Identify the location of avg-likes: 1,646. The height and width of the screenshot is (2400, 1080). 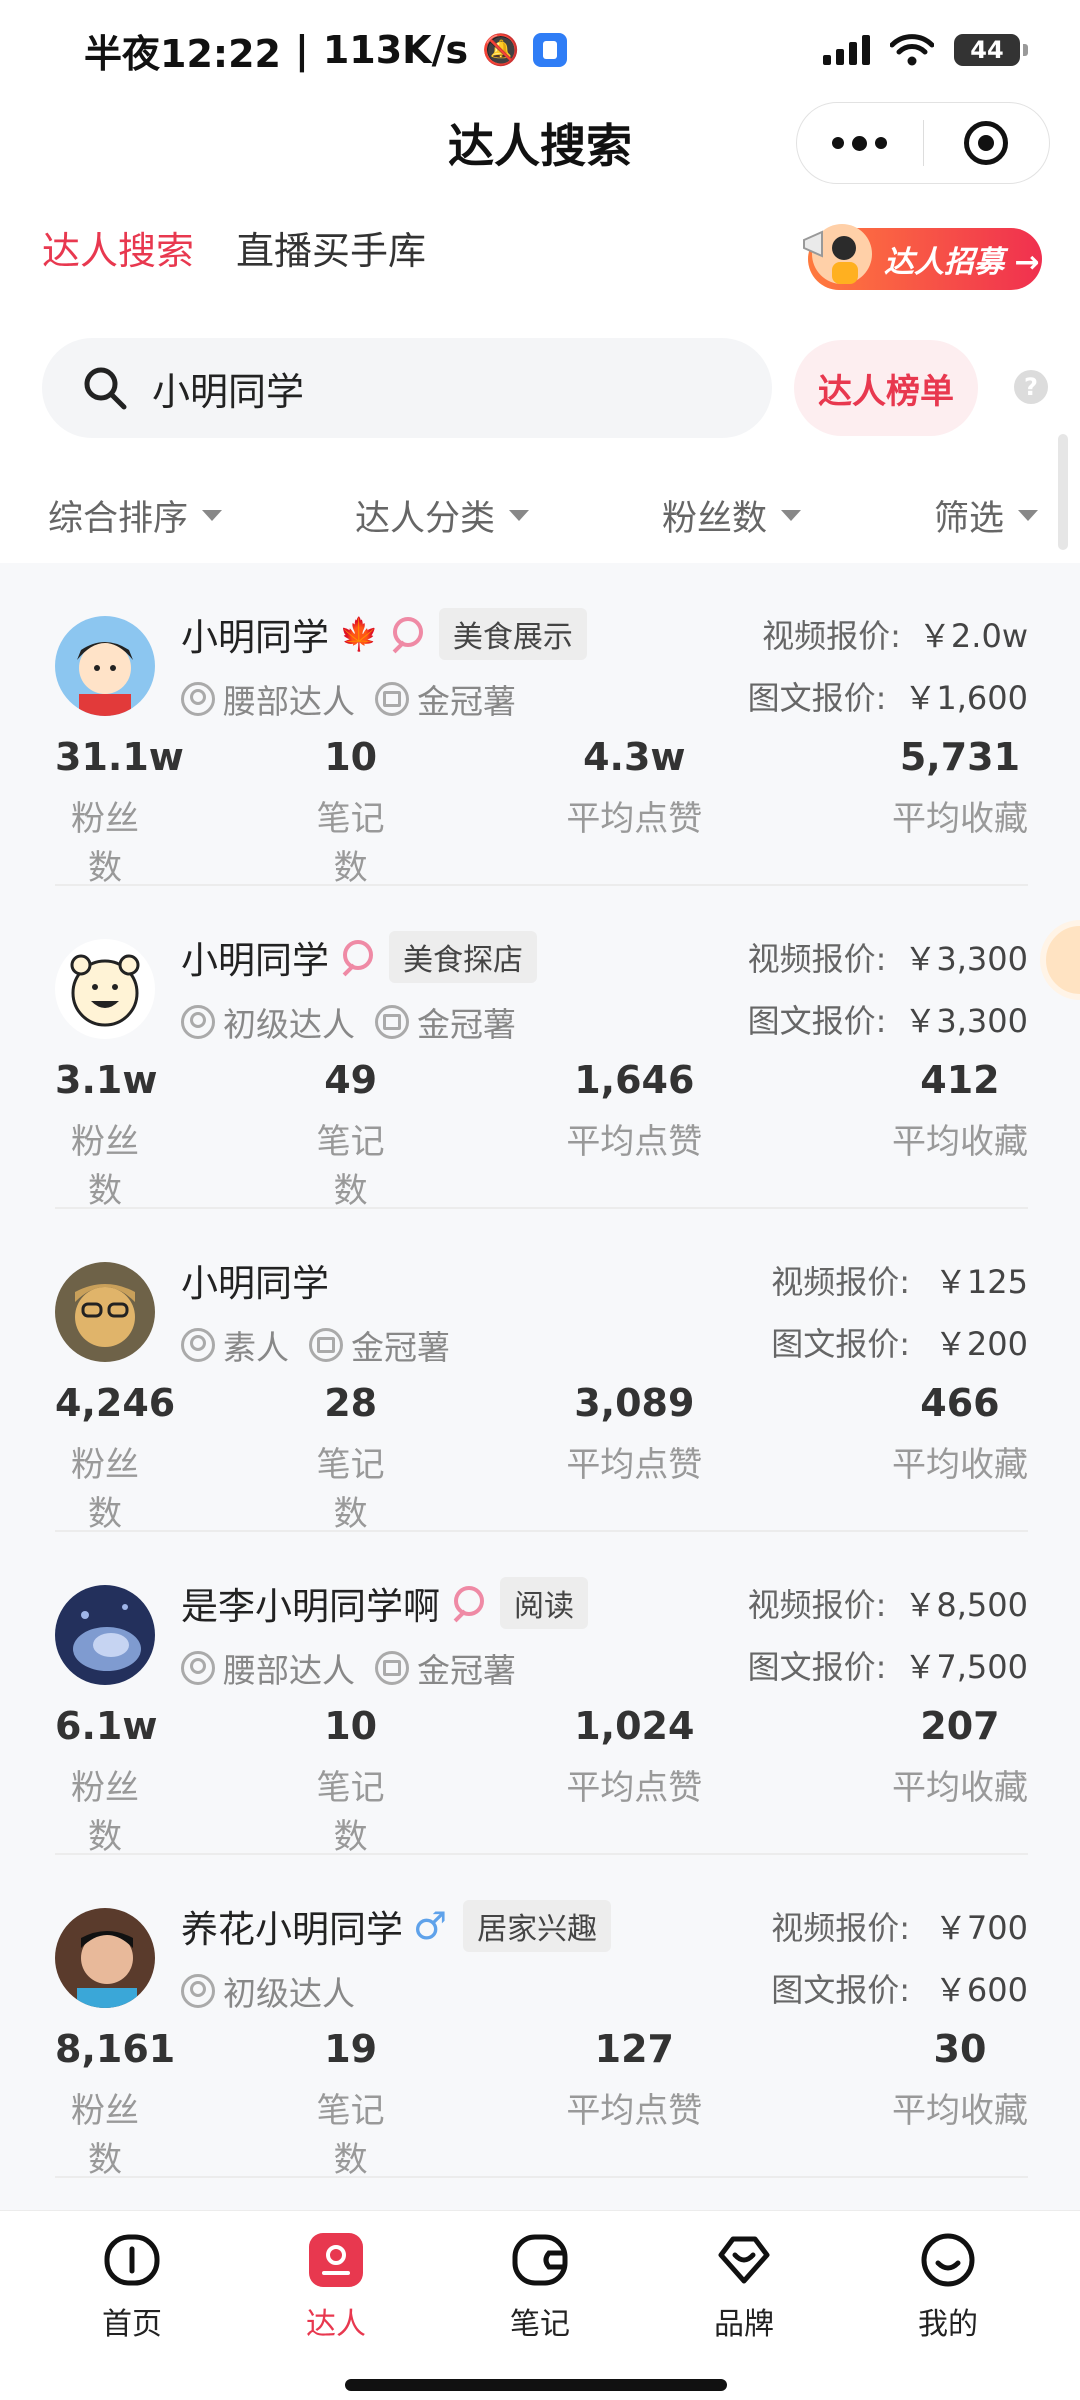
(634, 1080).